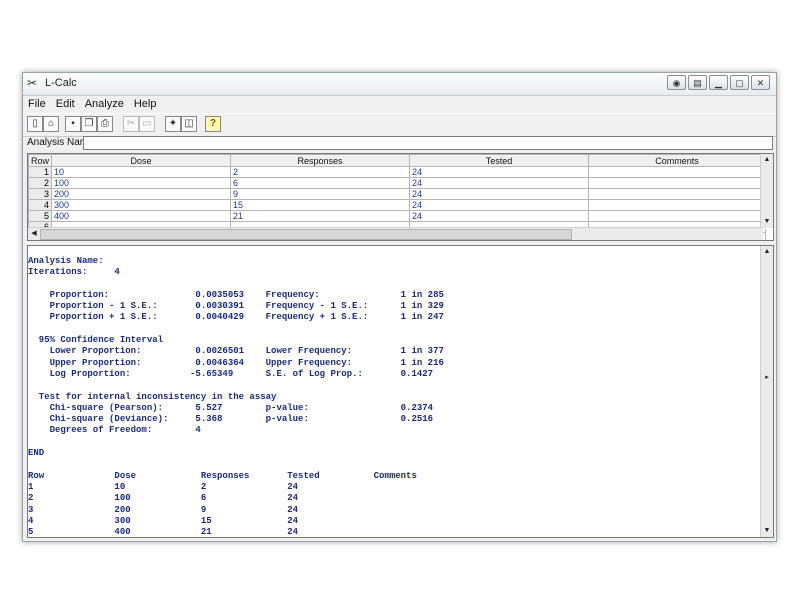 This screenshot has width=800, height=615. I want to click on help-icon: ?, so click(213, 124).